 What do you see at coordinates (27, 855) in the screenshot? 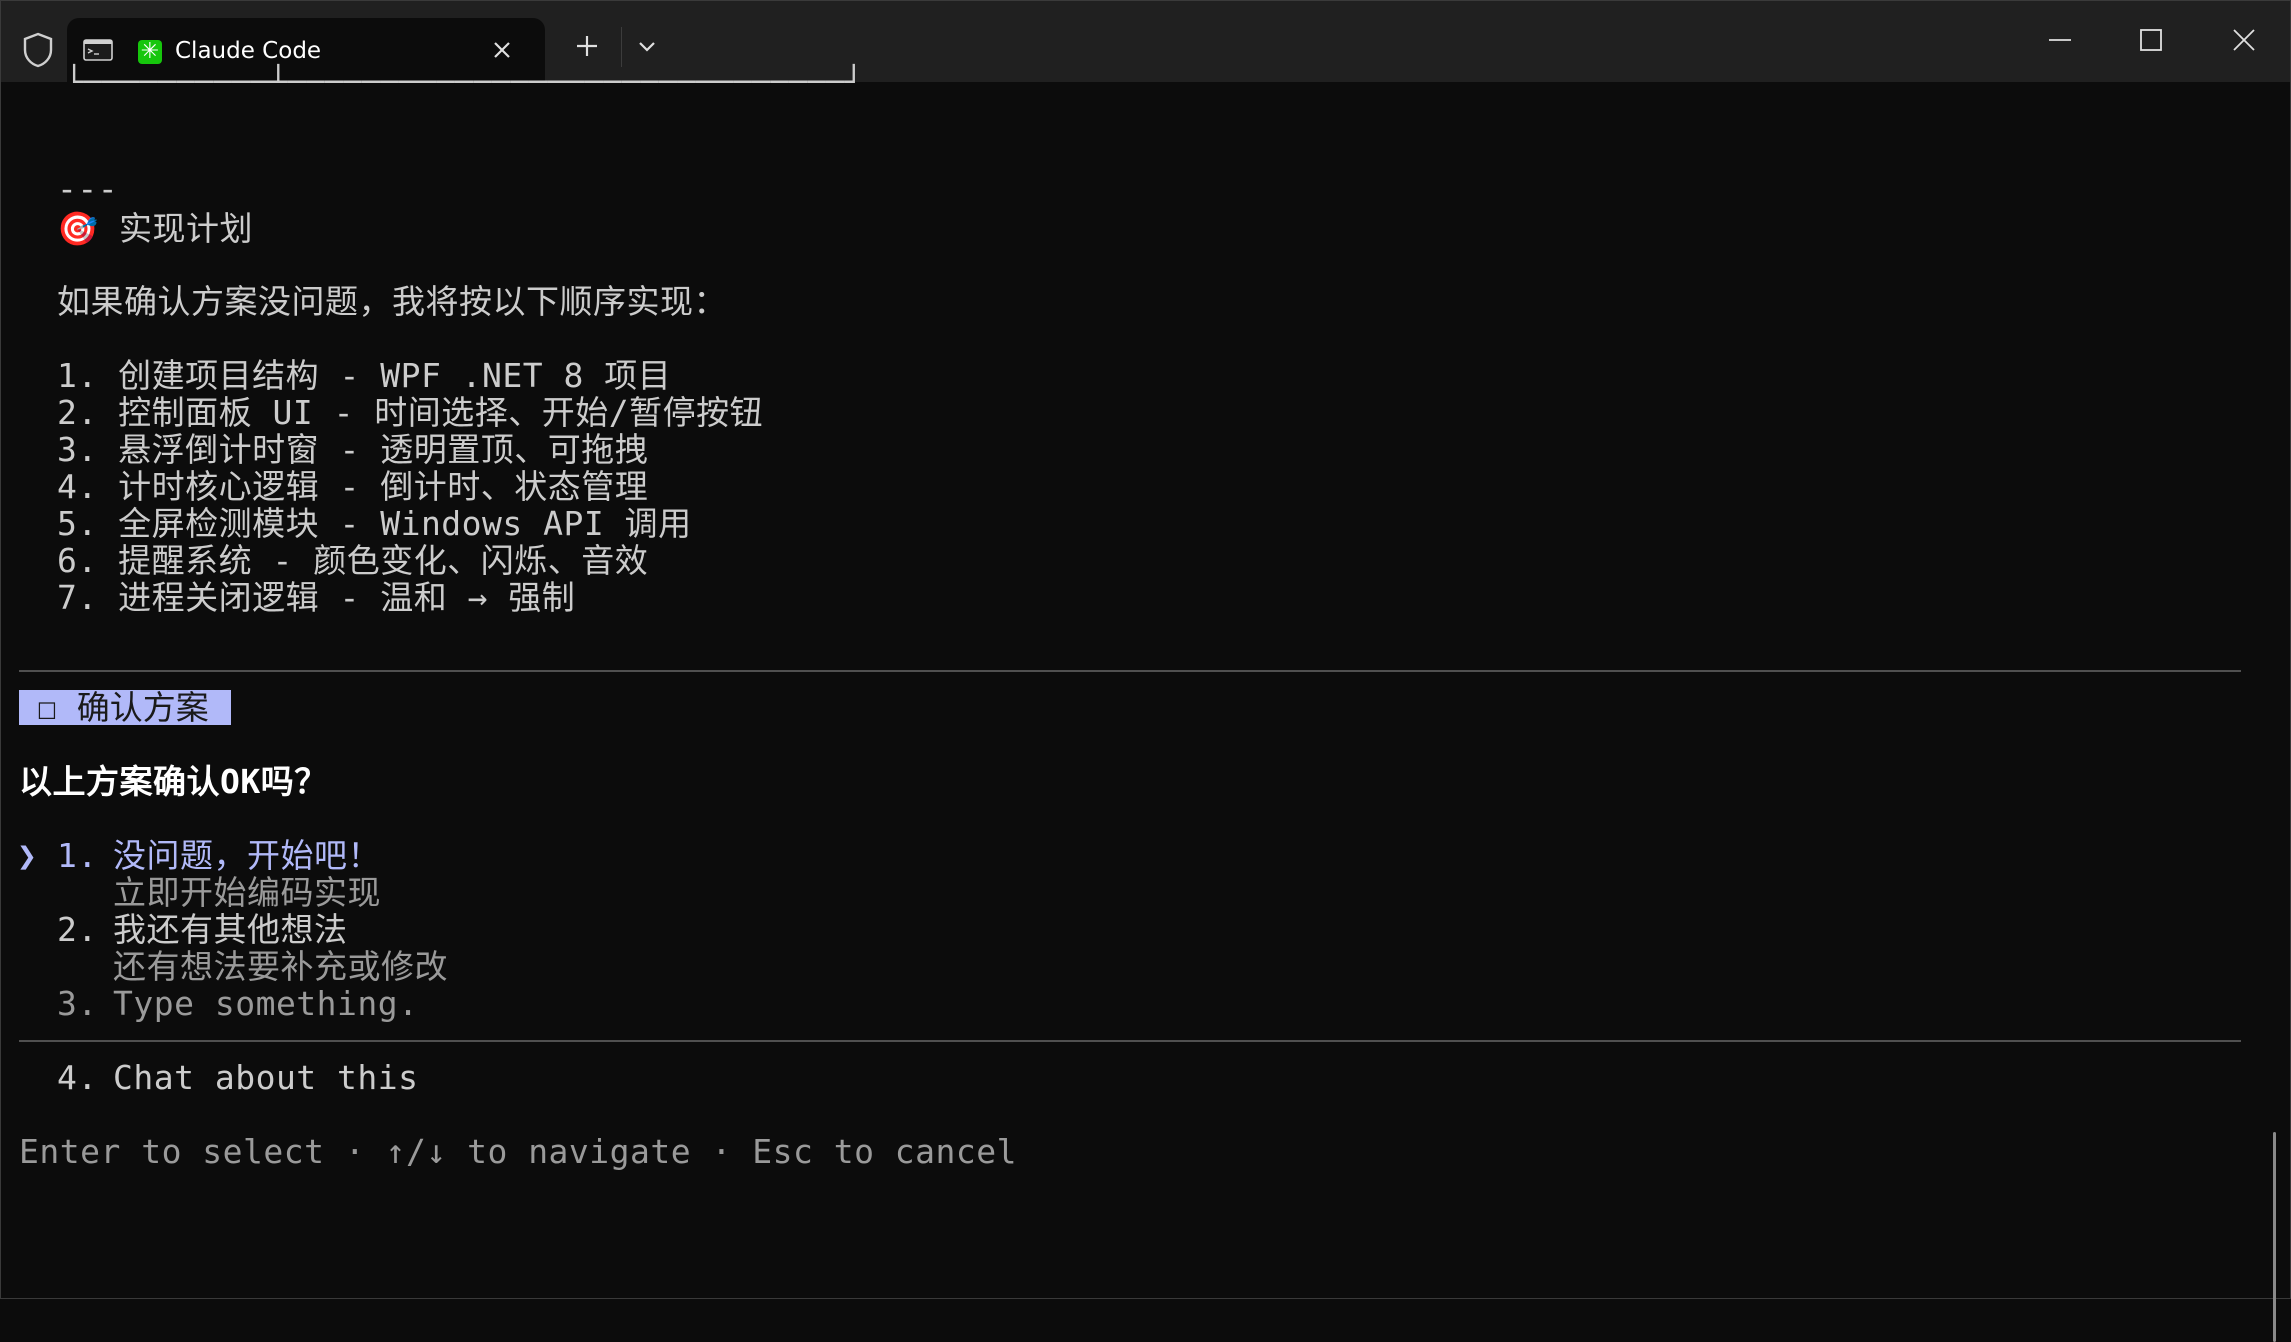
I see `selection-cursor: ❯` at bounding box center [27, 855].